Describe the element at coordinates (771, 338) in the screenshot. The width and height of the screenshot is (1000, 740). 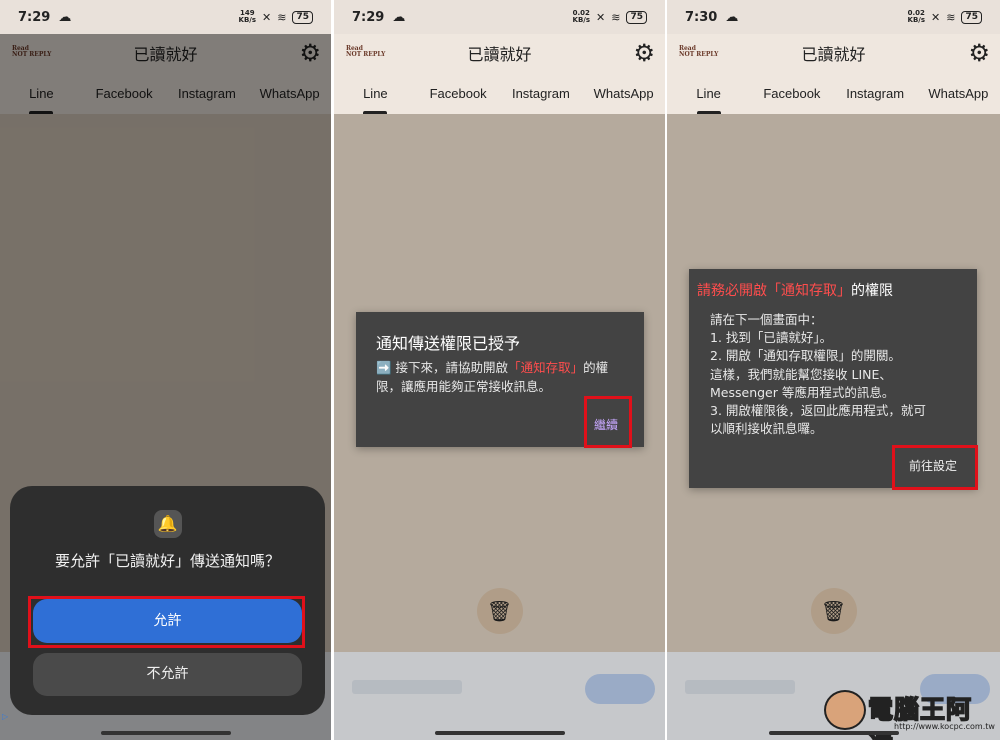
I see `instruction-line: 1. 找到「已讀就好」。` at that location.